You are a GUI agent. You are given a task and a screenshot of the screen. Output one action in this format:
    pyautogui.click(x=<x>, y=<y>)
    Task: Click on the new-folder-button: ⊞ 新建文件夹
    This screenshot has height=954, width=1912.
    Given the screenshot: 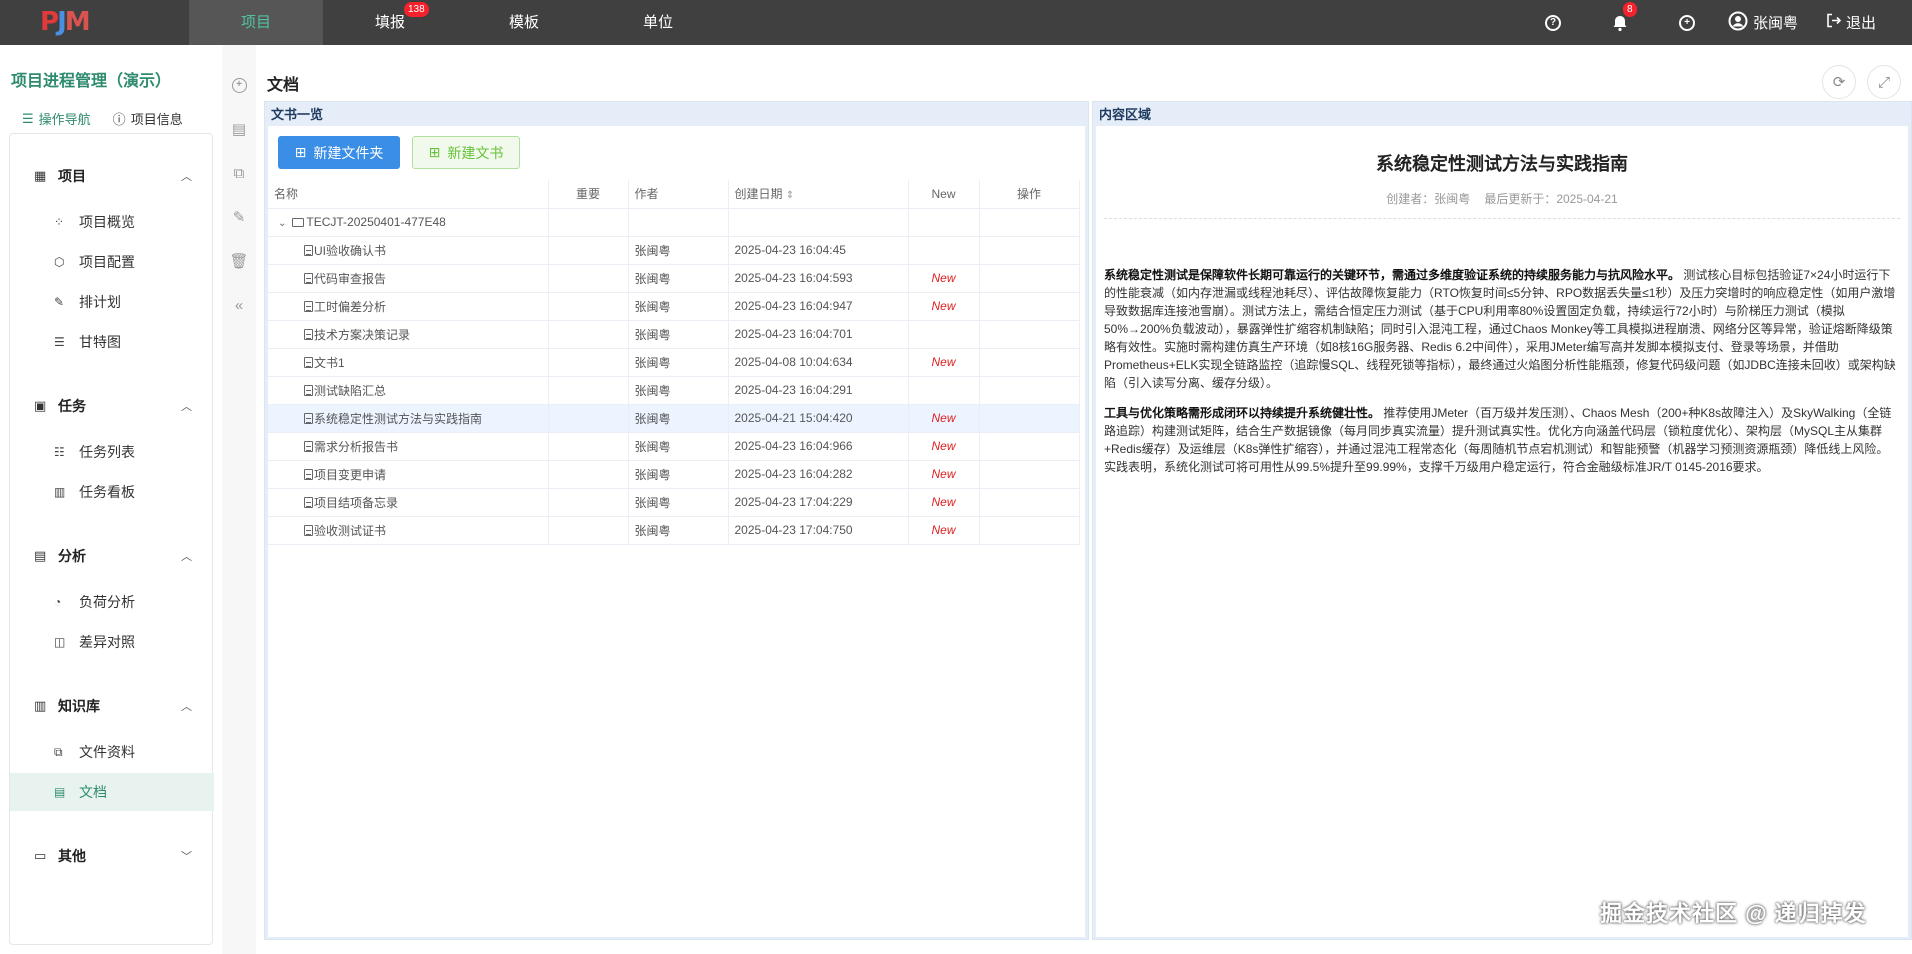 What is the action you would take?
    pyautogui.click(x=339, y=152)
    